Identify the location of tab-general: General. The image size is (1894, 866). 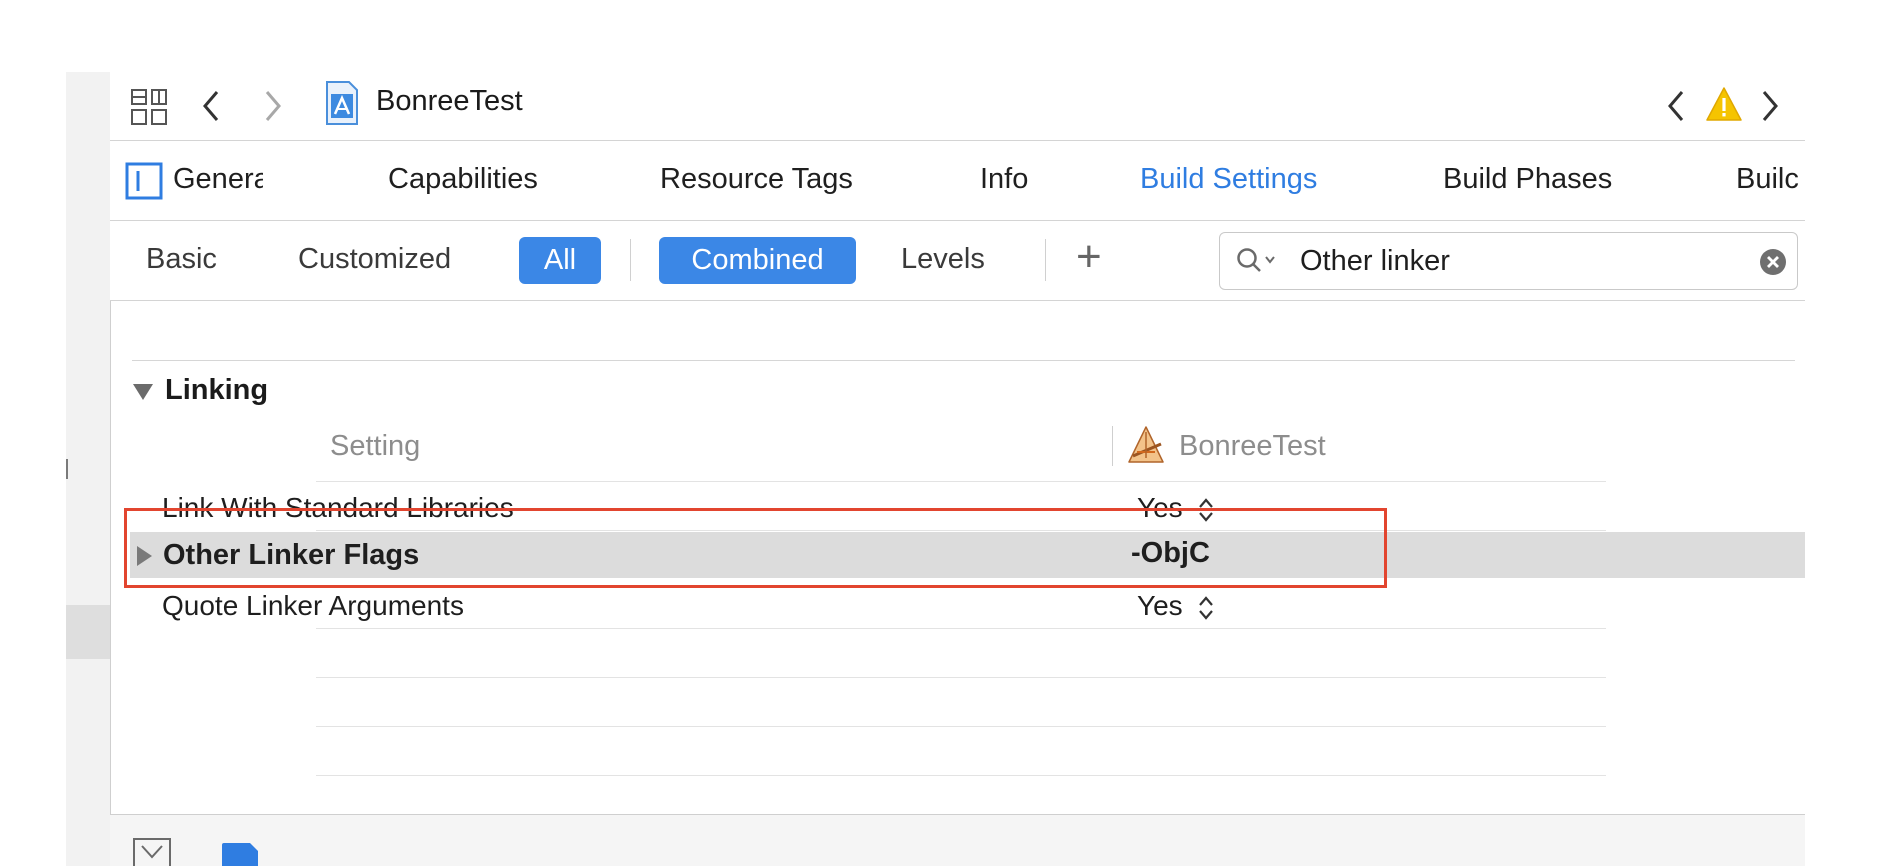
(218, 179).